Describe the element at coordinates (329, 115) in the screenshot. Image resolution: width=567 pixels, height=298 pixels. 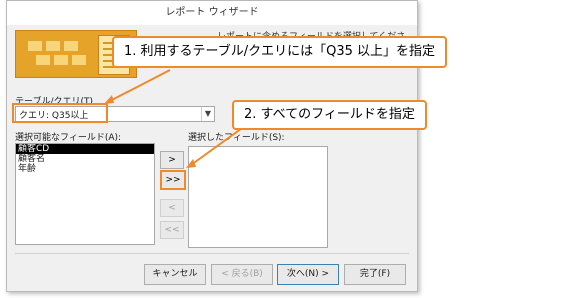
I see `step2-callout: 2. すべてのフィールドを指定` at that location.